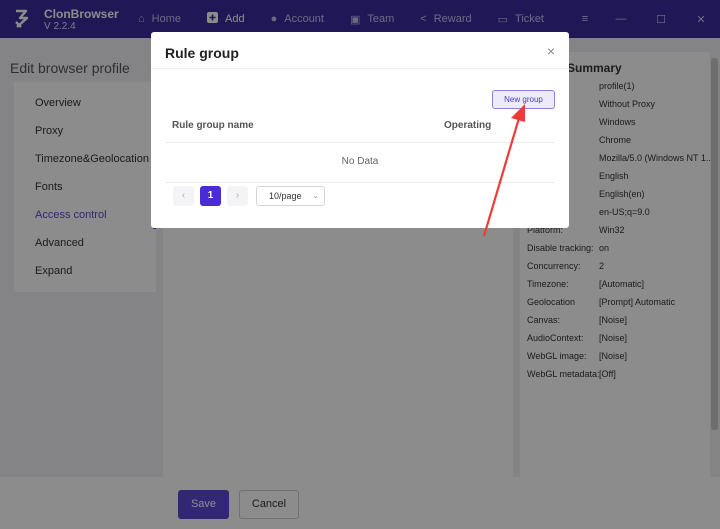 Image resolution: width=720 pixels, height=529 pixels. I want to click on column-header-operating: Operating, so click(468, 125).